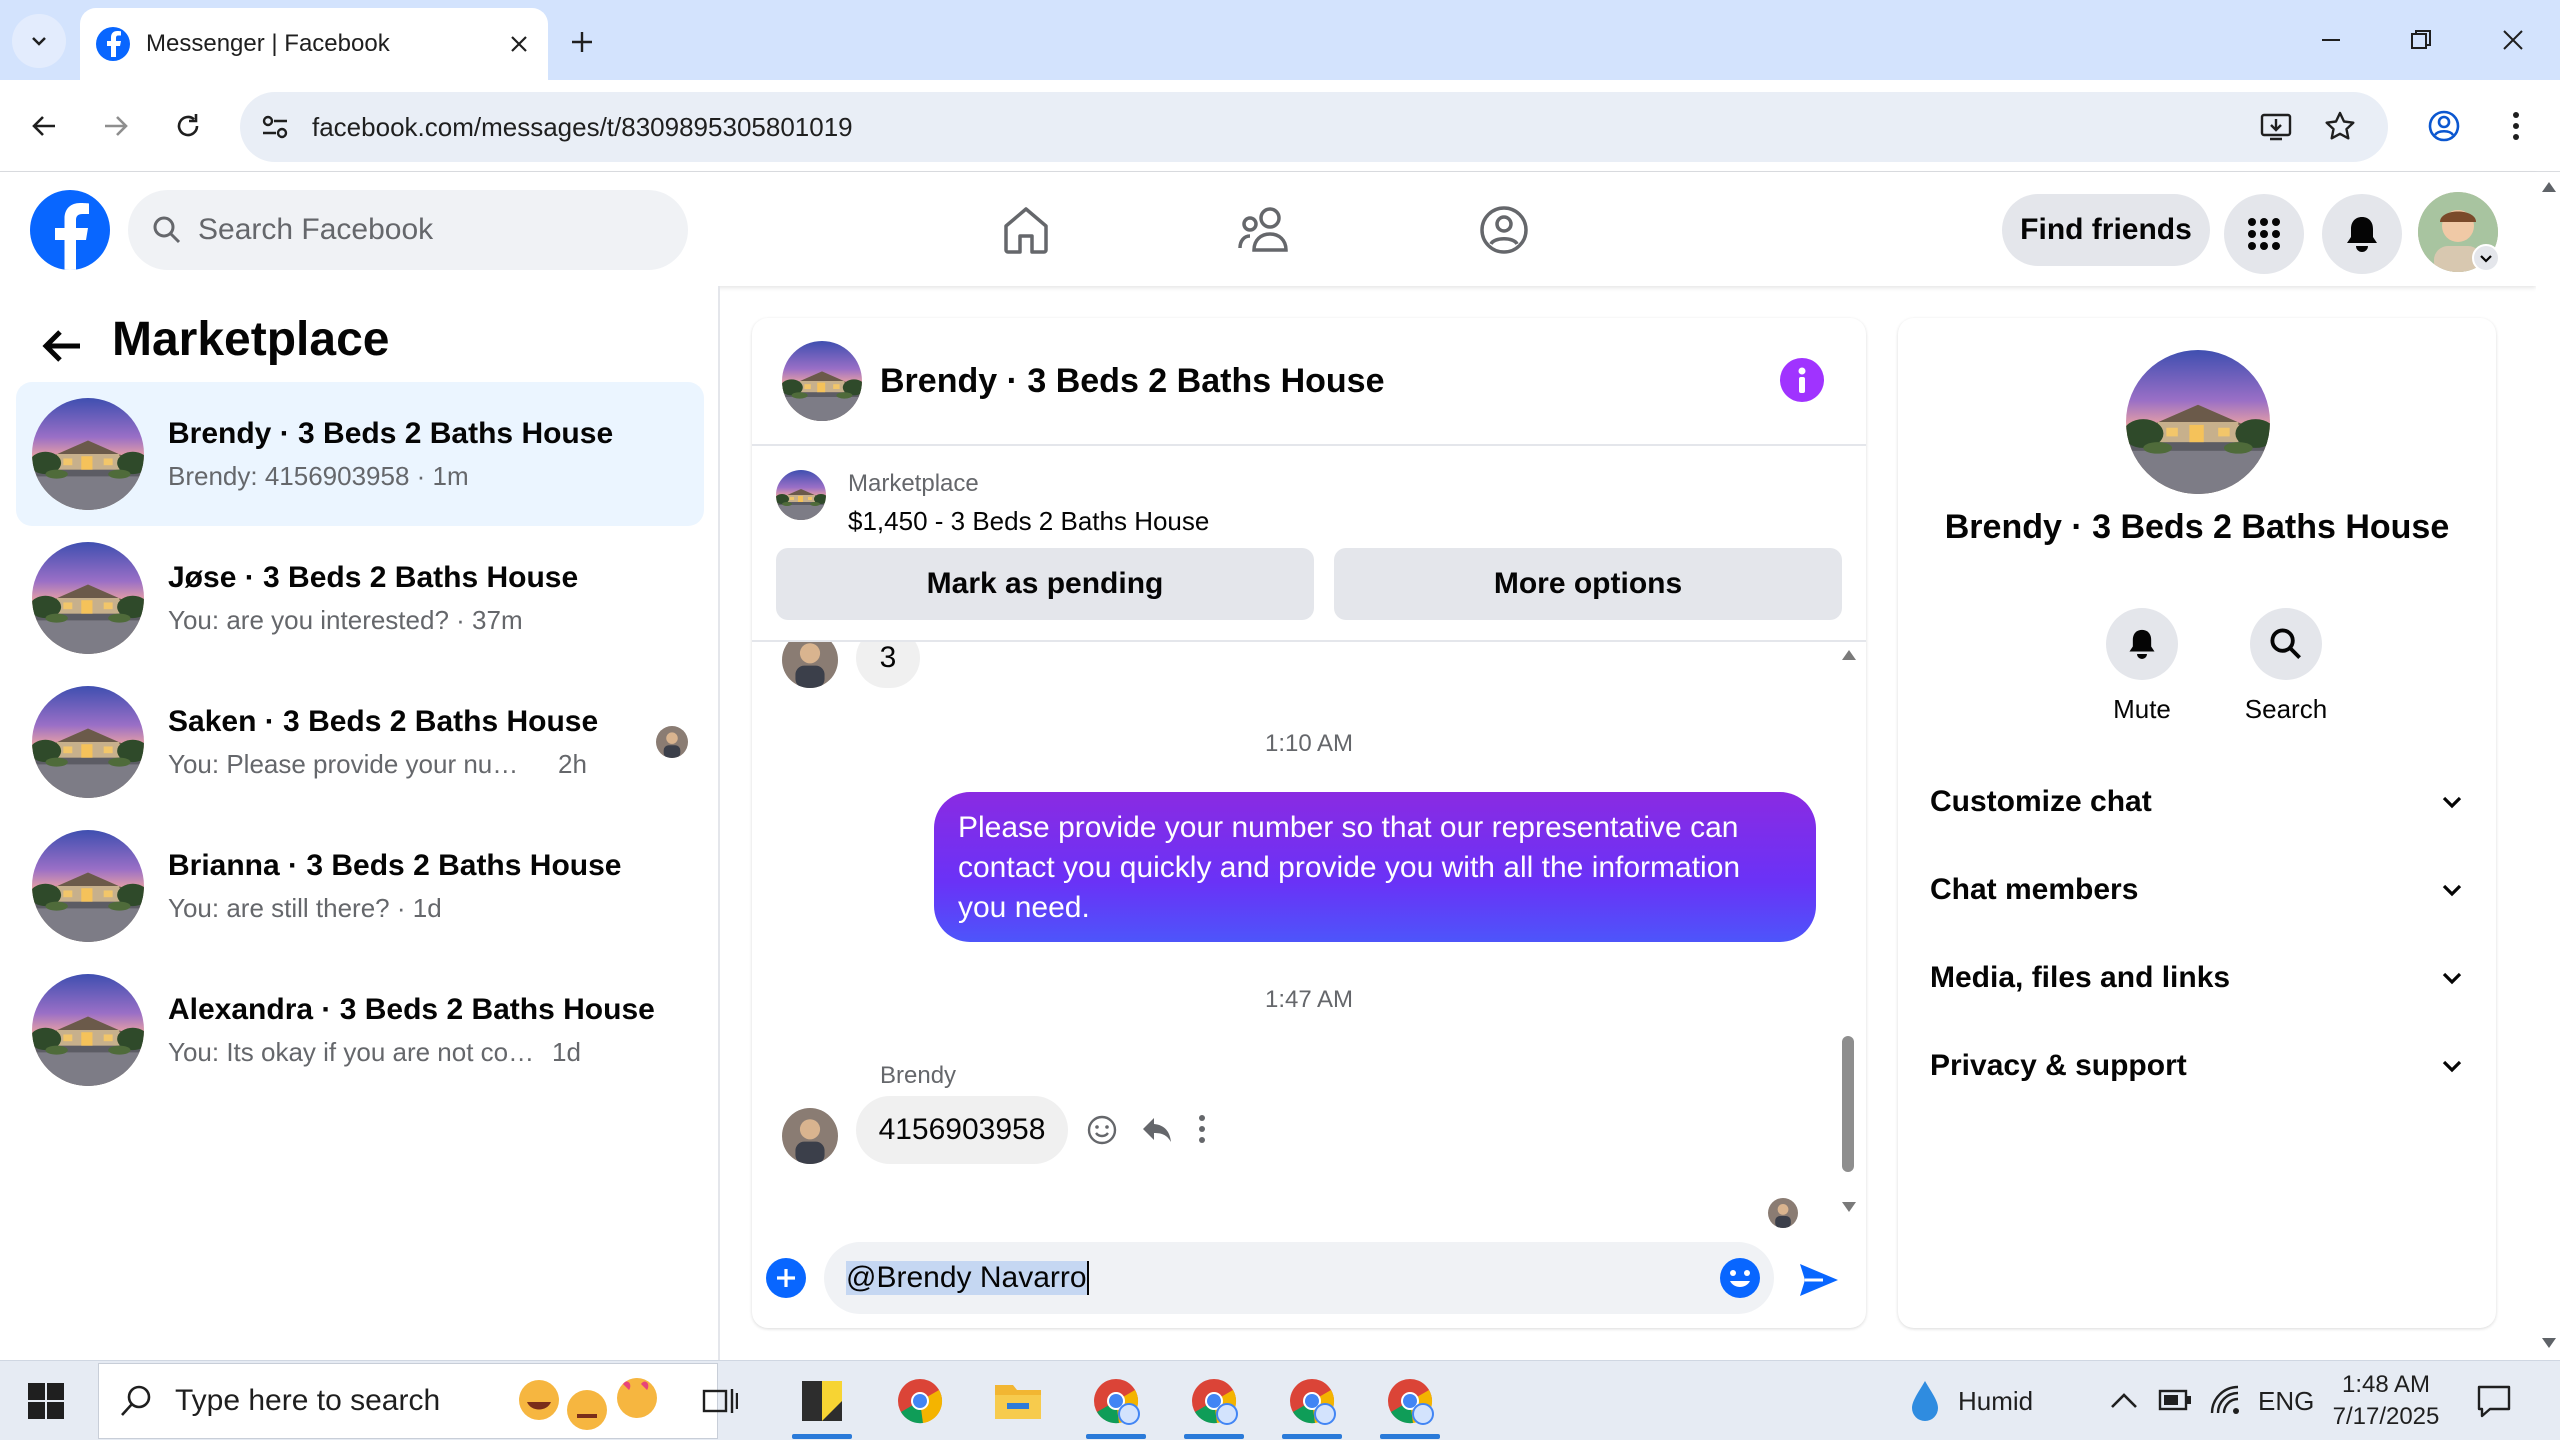 The height and width of the screenshot is (1440, 2560). Describe the element at coordinates (1018, 1401) in the screenshot. I see `taskbar-file-explorer` at that location.